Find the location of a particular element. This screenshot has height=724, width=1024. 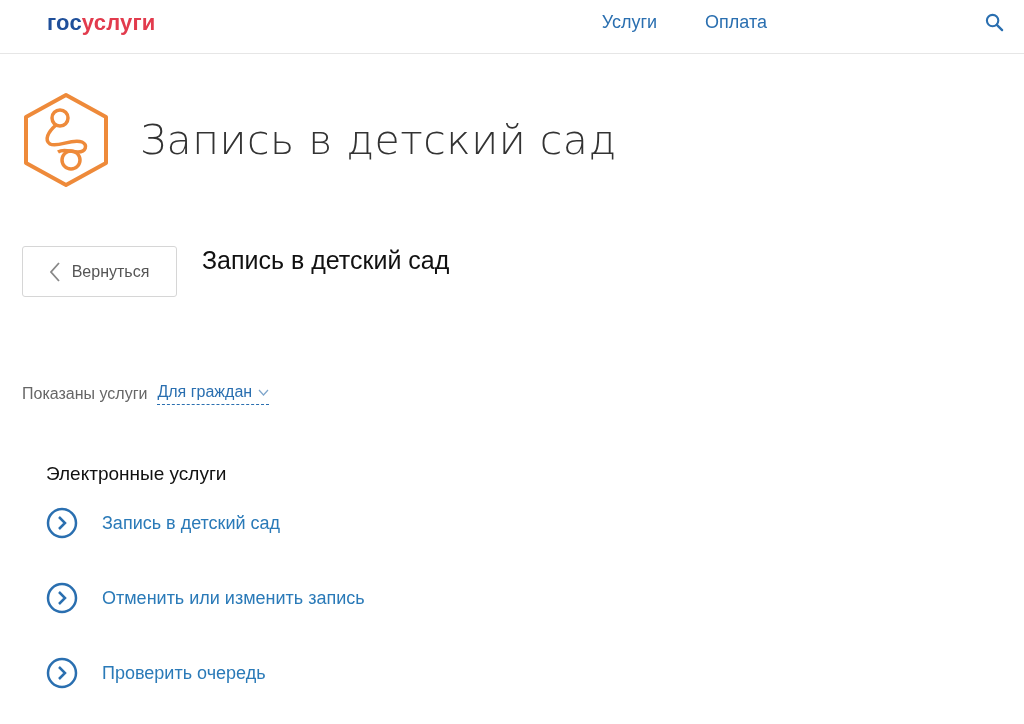

search-icon is located at coordinates (994, 22).